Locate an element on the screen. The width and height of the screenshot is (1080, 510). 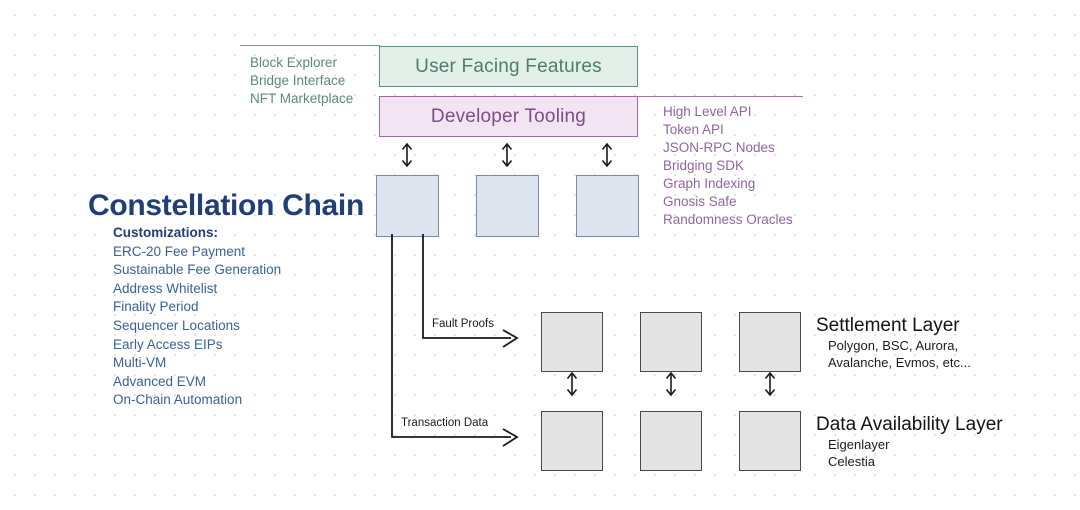
transaction-data-connector is located at coordinates (455, 340).